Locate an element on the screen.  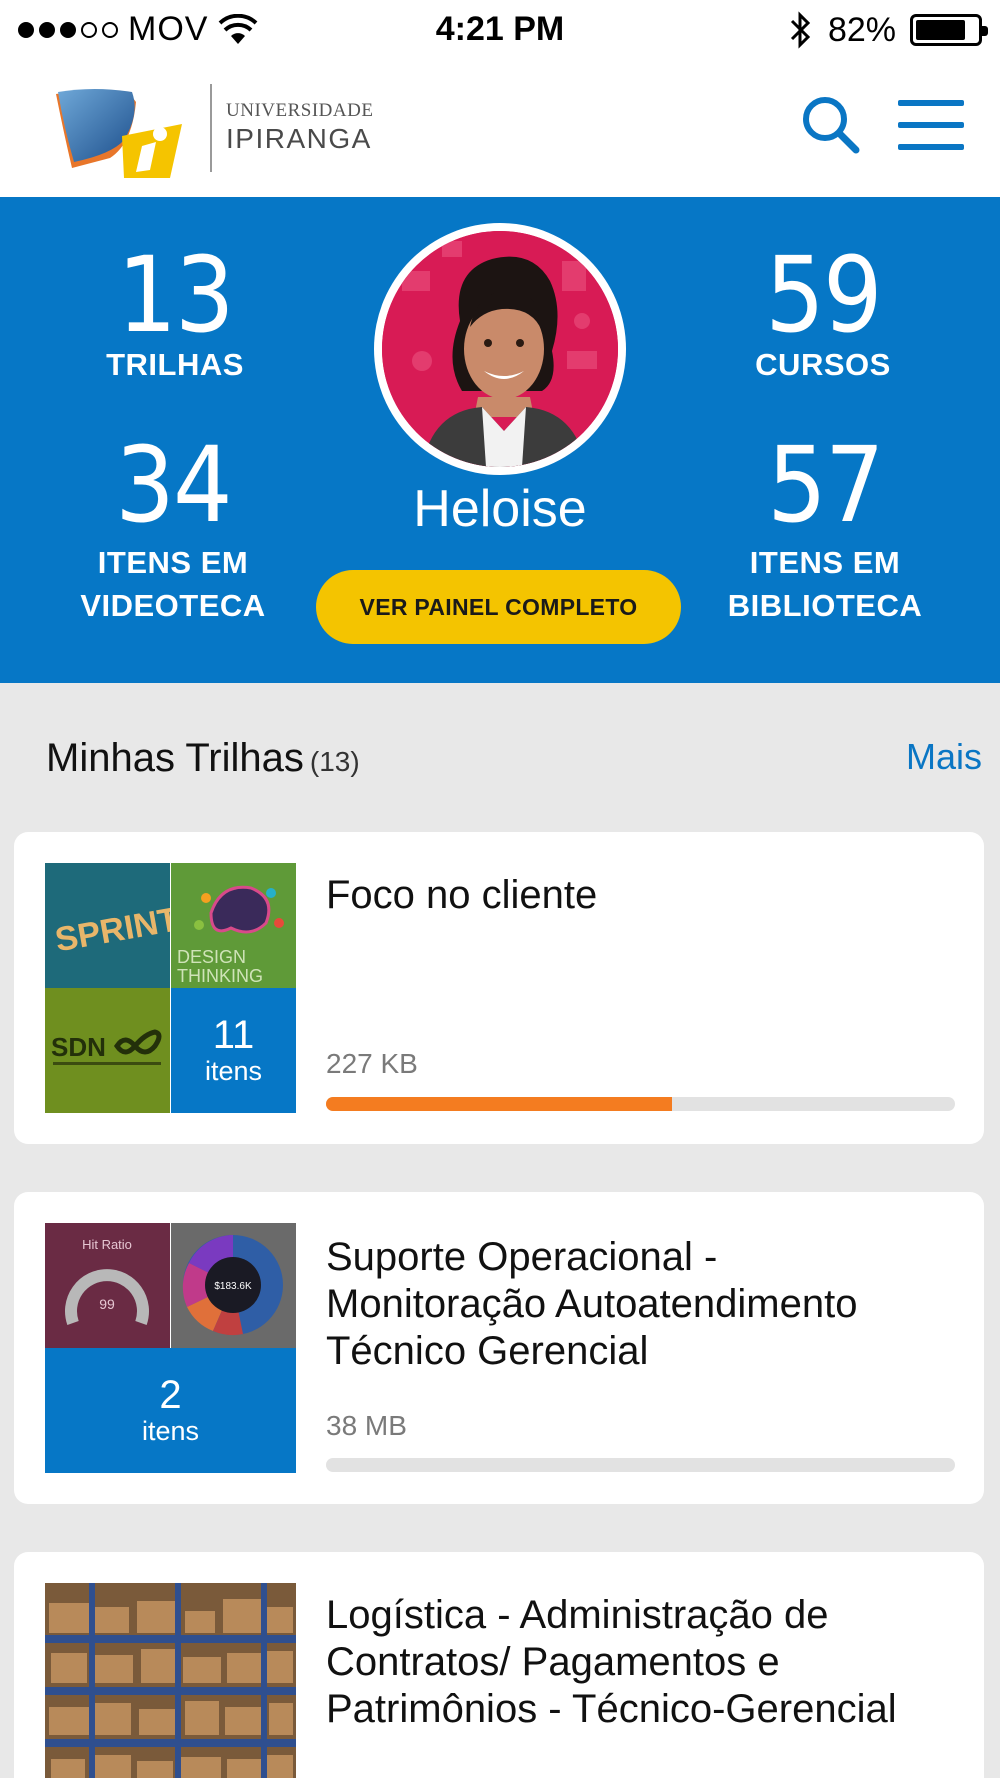
trail-title-1: Foco no cliente is located at coordinates (462, 895).